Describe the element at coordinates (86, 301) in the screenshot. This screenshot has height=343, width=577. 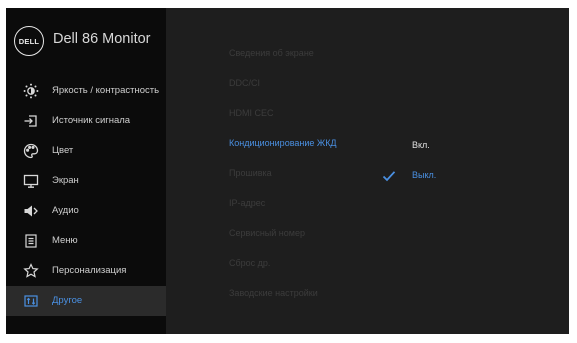
I see `sidebar-item-others: Другое` at that location.